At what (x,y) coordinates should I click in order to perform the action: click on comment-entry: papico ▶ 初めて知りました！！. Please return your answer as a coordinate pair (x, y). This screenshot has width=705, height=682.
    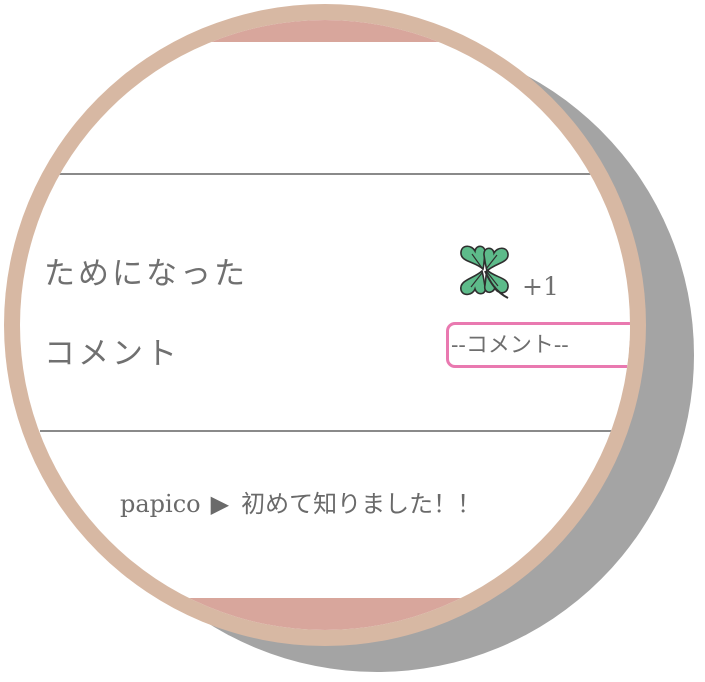
    Looking at the image, I should click on (300, 501).